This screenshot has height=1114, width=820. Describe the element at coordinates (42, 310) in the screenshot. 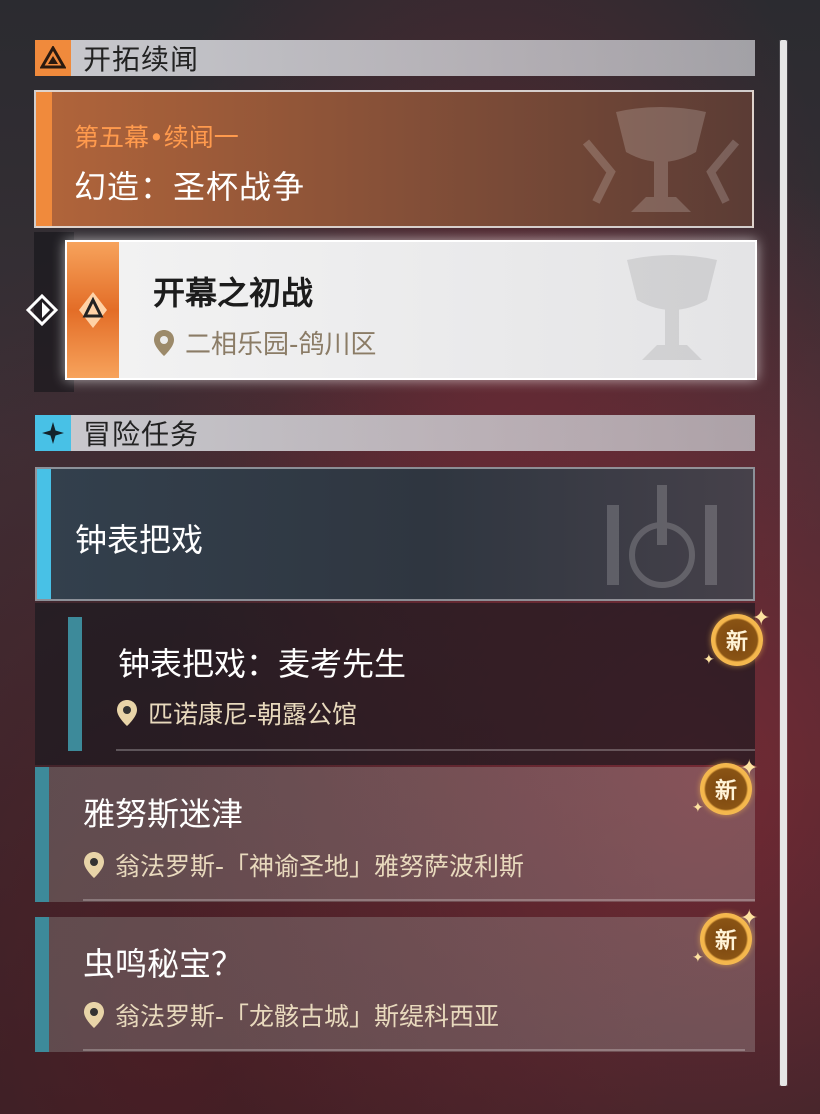

I see `selection-arrow-icon` at that location.